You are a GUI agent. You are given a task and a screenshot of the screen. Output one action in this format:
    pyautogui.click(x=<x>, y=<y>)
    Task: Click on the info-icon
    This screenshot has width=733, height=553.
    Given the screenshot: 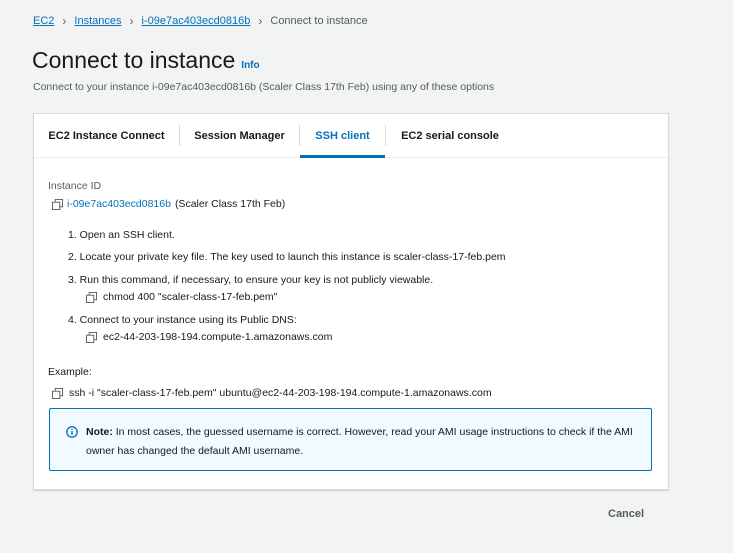 What is the action you would take?
    pyautogui.click(x=72, y=432)
    